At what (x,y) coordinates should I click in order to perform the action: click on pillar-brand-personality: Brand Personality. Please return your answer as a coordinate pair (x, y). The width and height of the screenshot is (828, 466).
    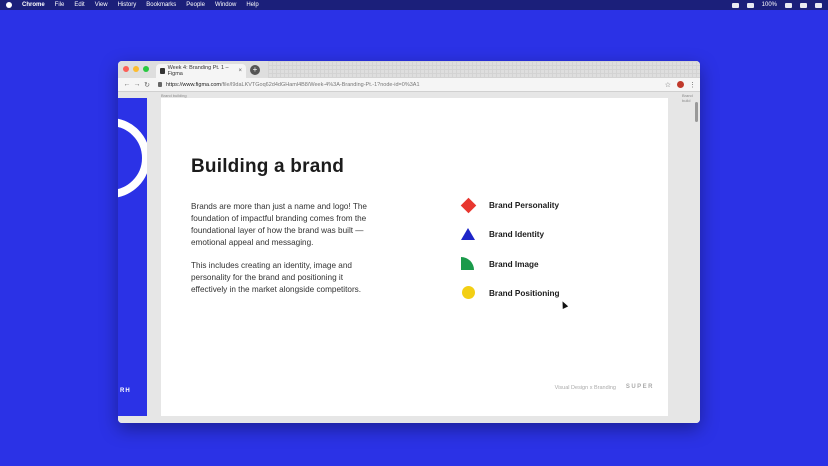
    Looking at the image, I should click on (510, 205).